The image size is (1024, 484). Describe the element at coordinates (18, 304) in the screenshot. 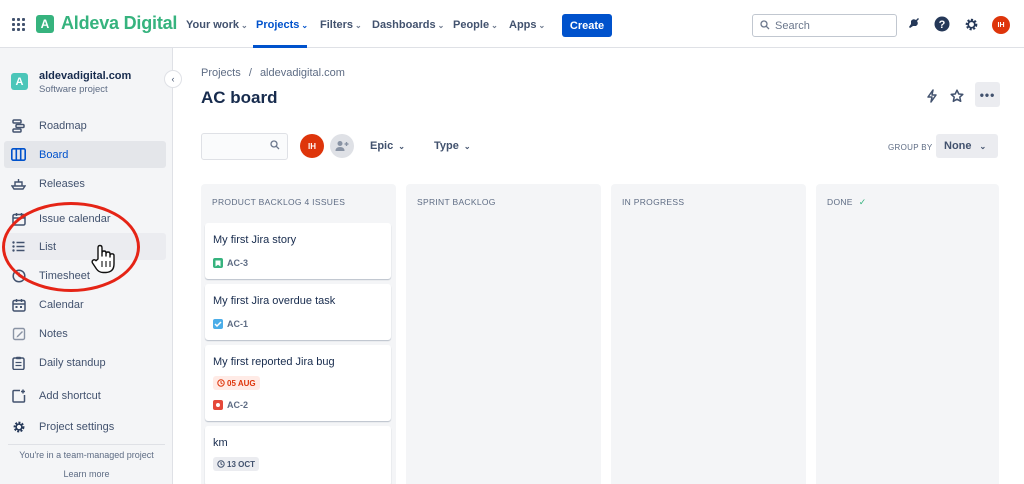

I see `calendar-icon` at that location.